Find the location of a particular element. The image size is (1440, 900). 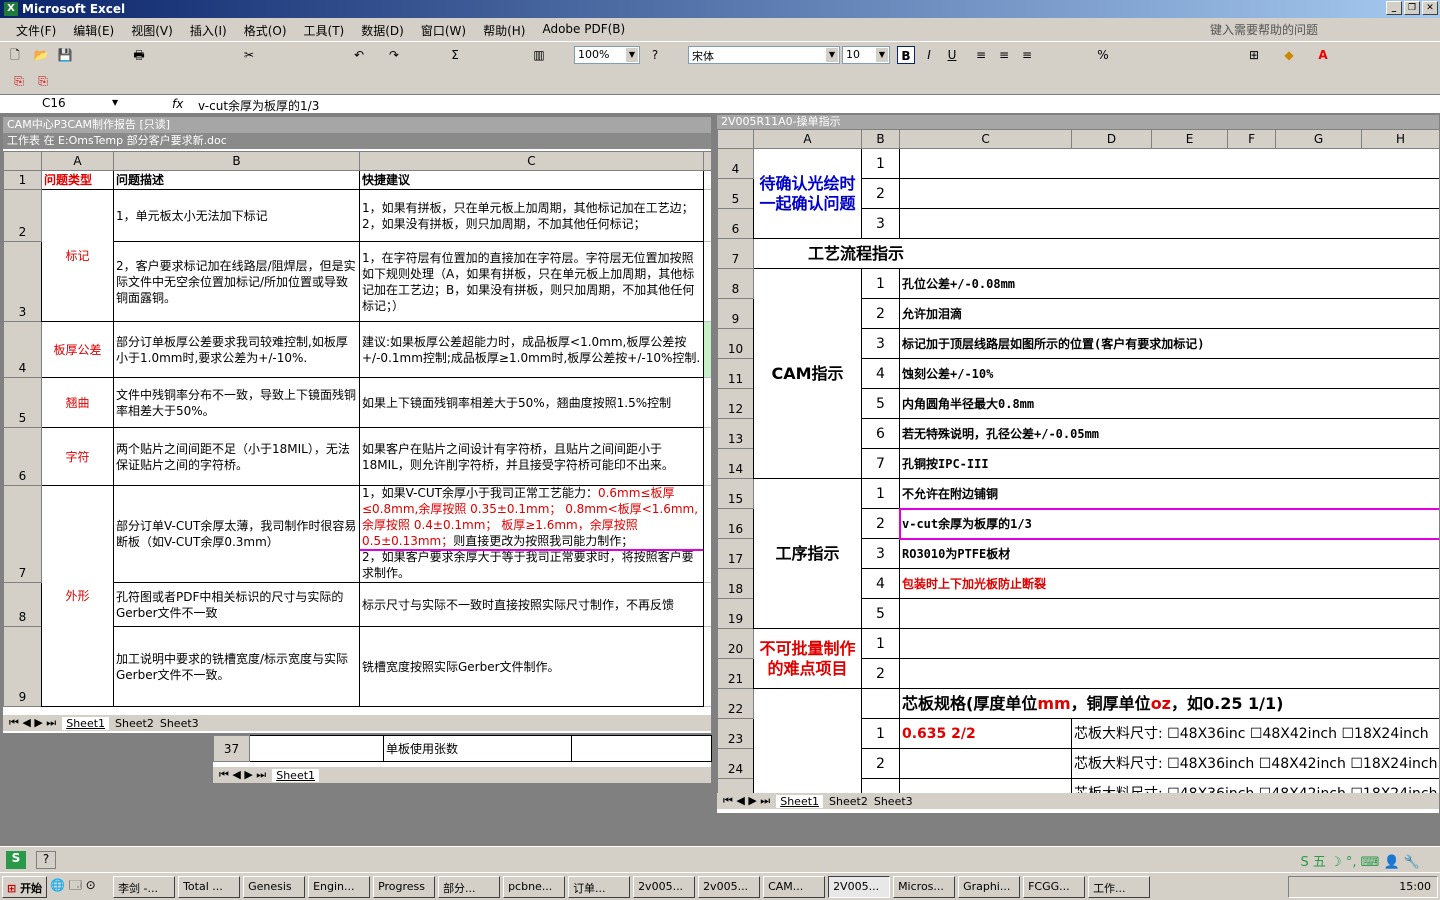

cell: 如果上下镜面残铜率相差大于50%，翘曲度按照1.5%控制 is located at coordinates (531, 402).